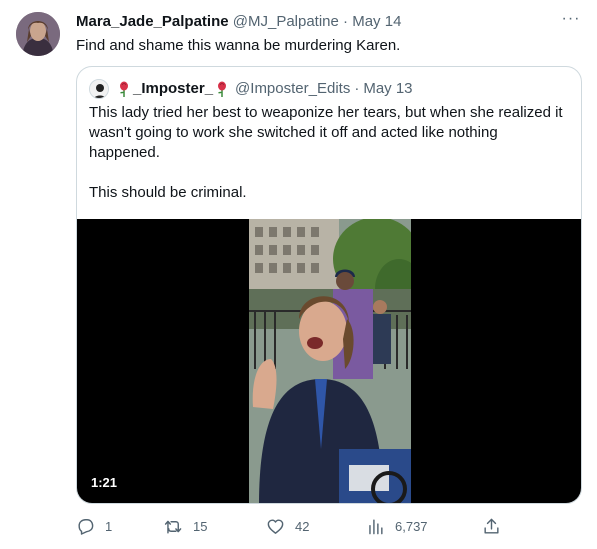 The image size is (597, 549). Describe the element at coordinates (168, 192) in the screenshot. I see `quoted-text-paragraph: This should be criminal.` at that location.